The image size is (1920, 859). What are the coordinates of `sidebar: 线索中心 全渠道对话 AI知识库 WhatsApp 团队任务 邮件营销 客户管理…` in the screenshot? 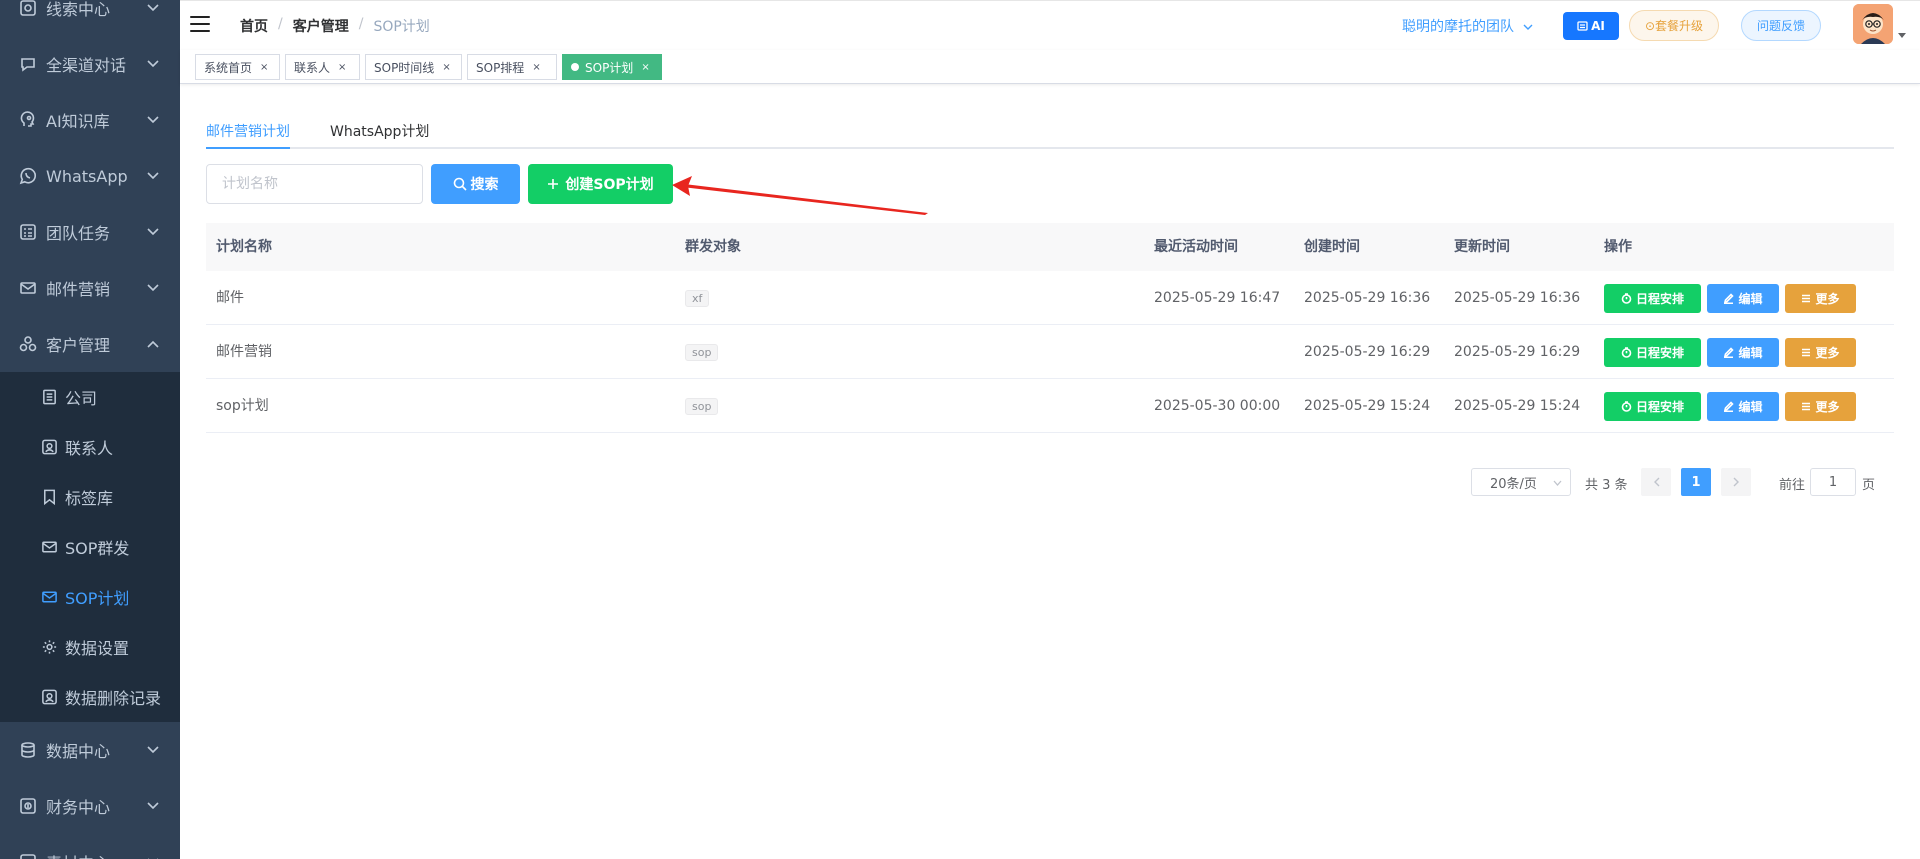 It's located at (90, 429).